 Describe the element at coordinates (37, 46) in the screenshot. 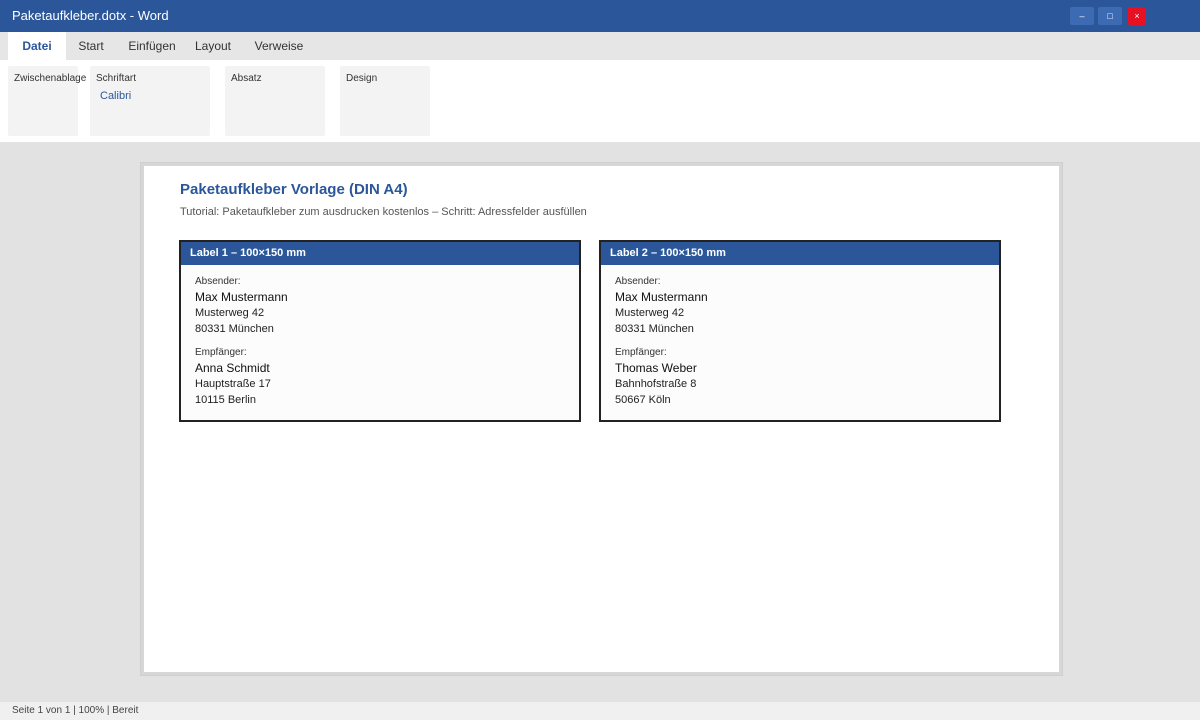

I see `tab-datei: Datei` at that location.